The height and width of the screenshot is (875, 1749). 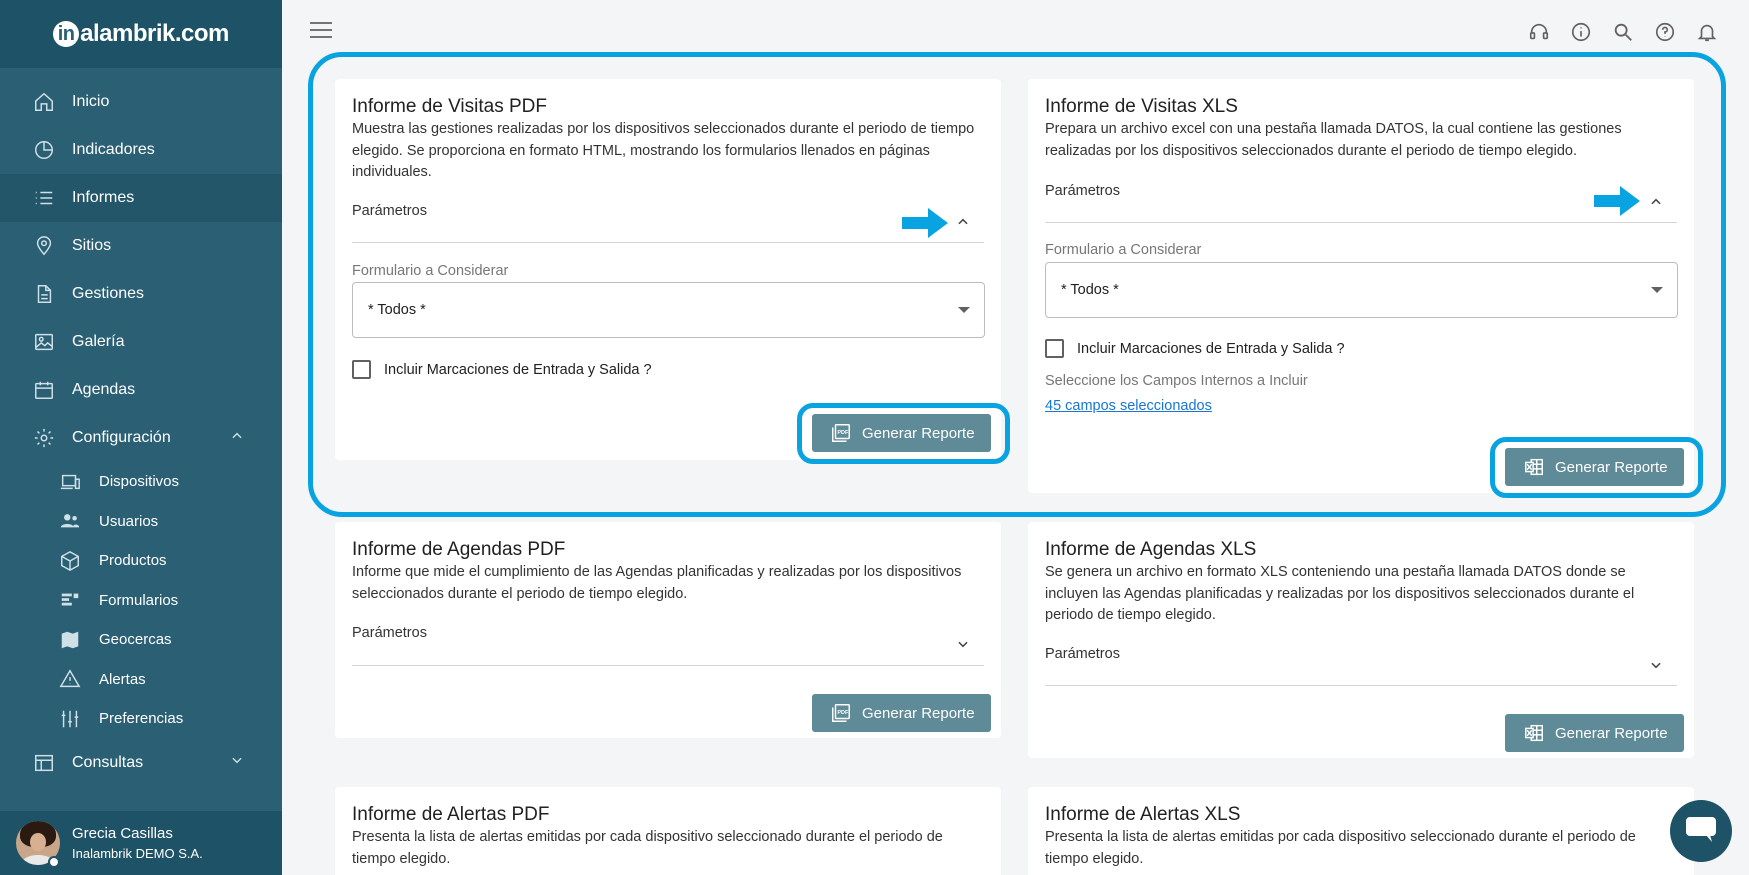 What do you see at coordinates (141, 102) in the screenshot?
I see `sidebar-item-inicio: Inicio` at bounding box center [141, 102].